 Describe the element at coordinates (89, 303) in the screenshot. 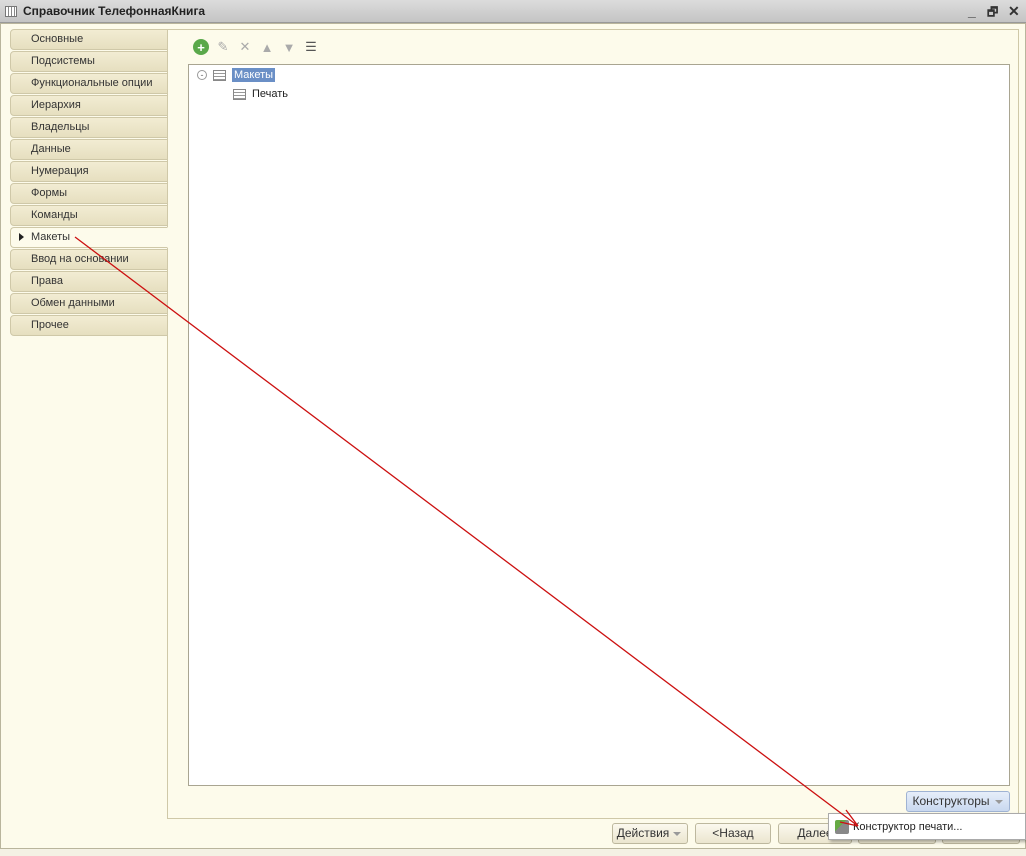

I see `tab-12: Обмен данными` at that location.